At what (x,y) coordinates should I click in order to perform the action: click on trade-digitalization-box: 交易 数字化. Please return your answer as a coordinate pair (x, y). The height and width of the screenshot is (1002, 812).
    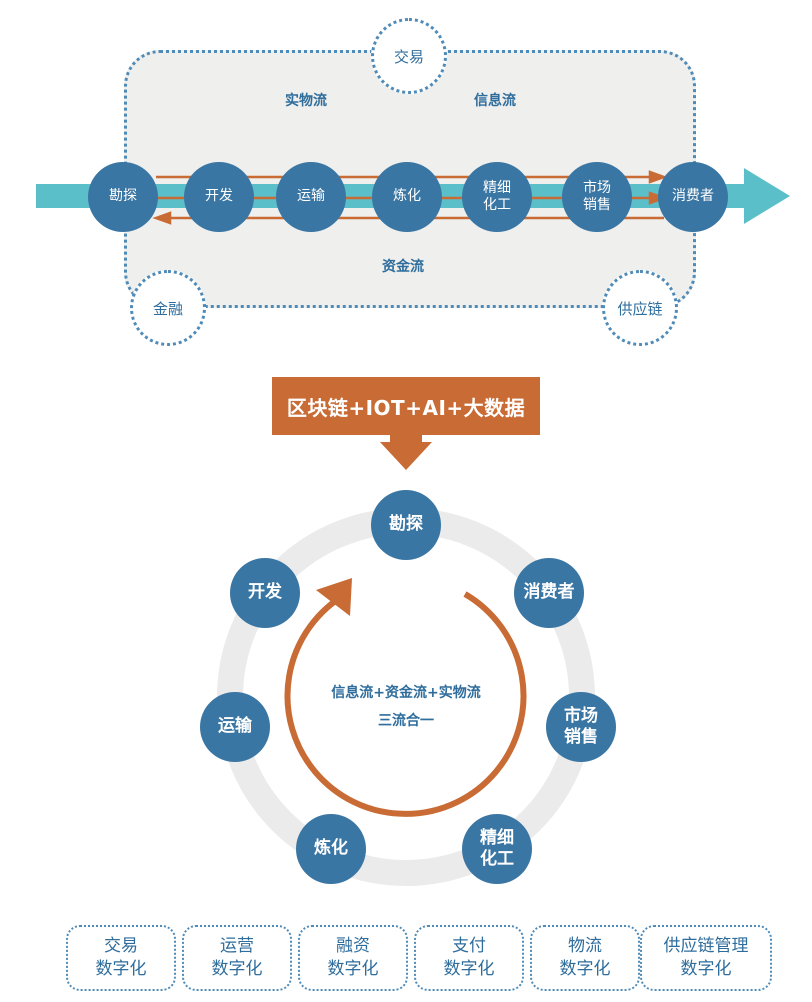
    Looking at the image, I should click on (121, 958).